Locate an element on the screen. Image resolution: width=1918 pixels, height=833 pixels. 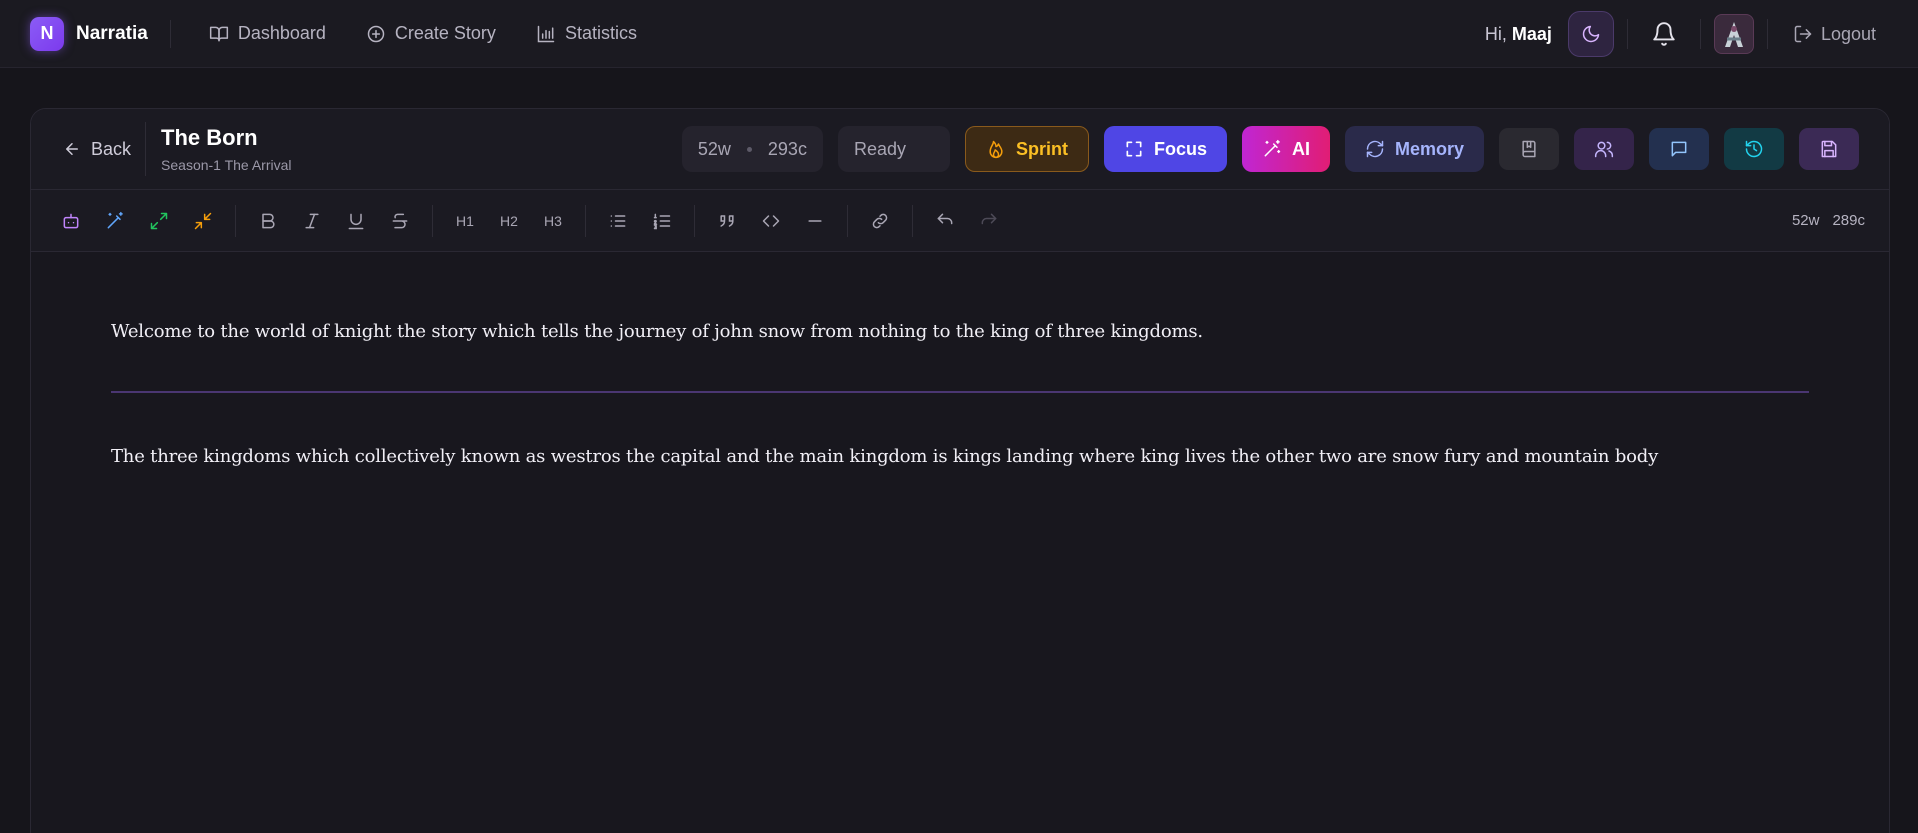
nav-dashboard: Dashboard is located at coordinates (267, 33).